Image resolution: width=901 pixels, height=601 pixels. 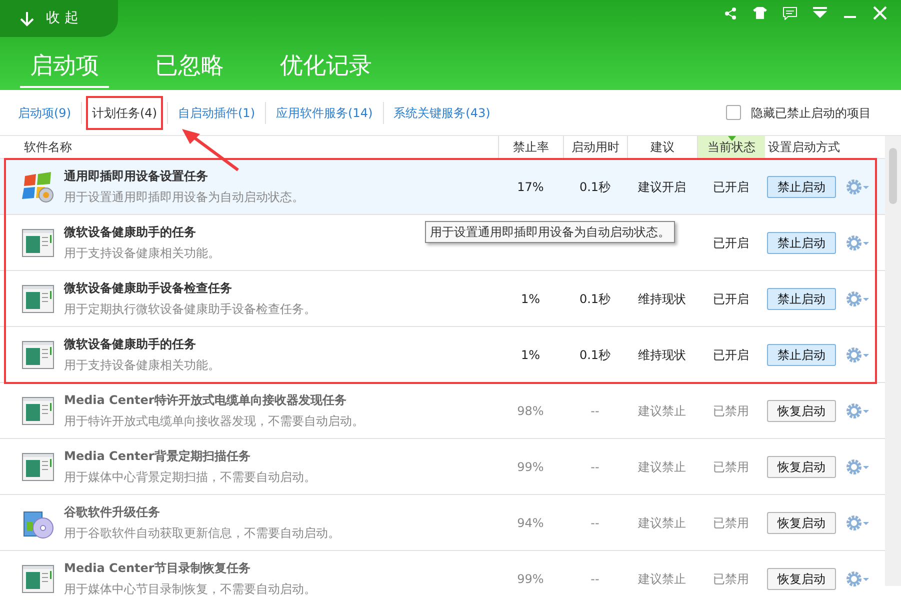 What do you see at coordinates (148, 288) in the screenshot?
I see `task-name: 微软设备健康助手设备检查任务` at bounding box center [148, 288].